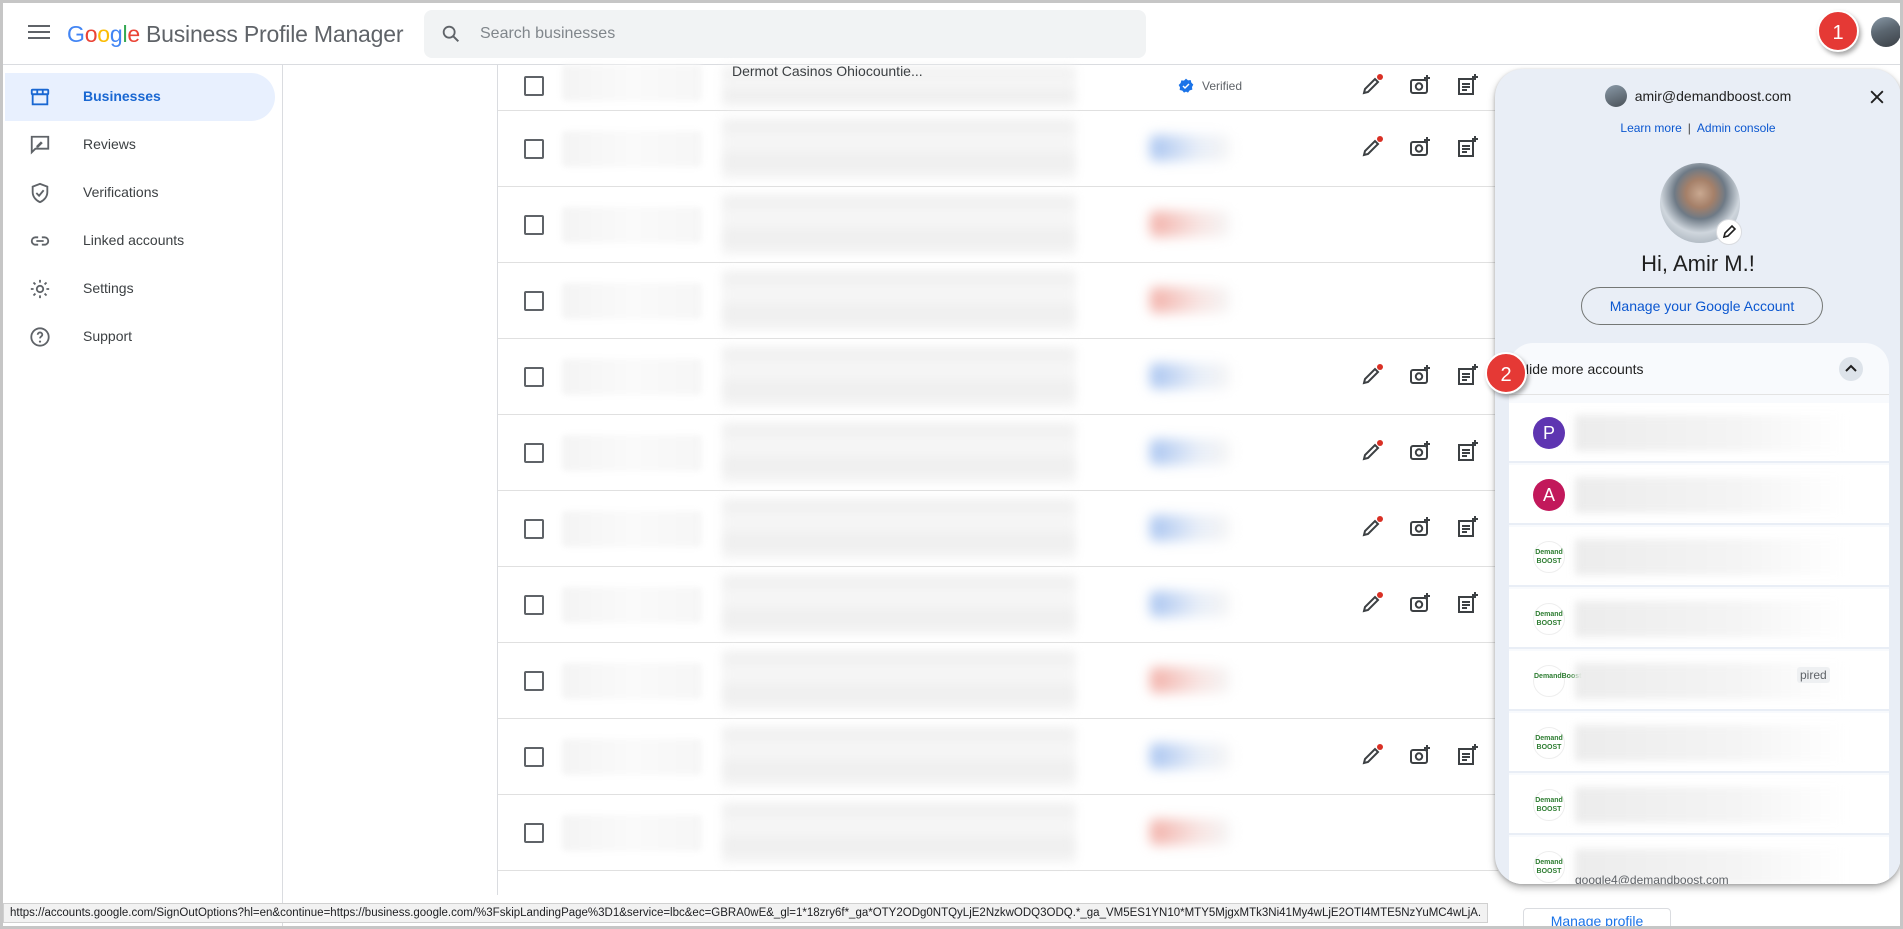  Describe the element at coordinates (1699, 433) in the screenshot. I see `account-list-item: P` at that location.